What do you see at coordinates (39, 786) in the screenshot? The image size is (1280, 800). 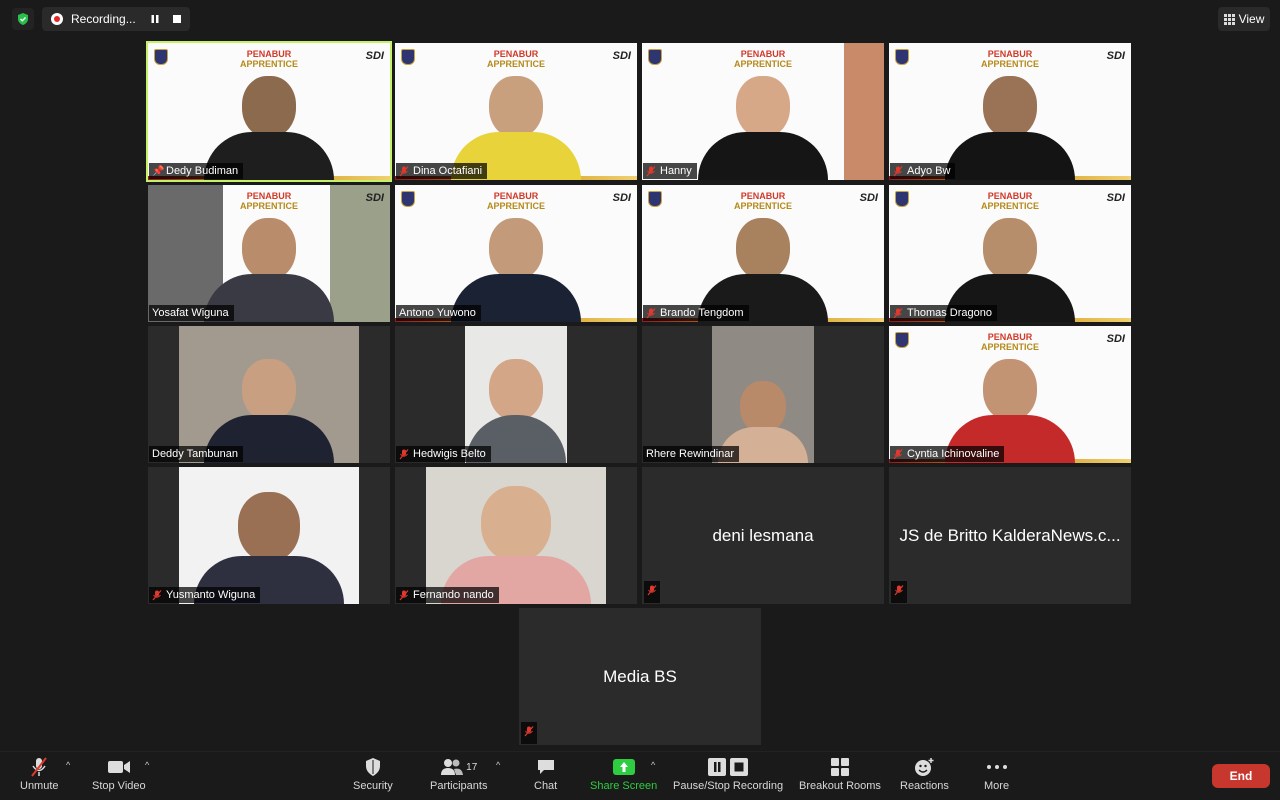 I see `unmute-label: Unmute` at bounding box center [39, 786].